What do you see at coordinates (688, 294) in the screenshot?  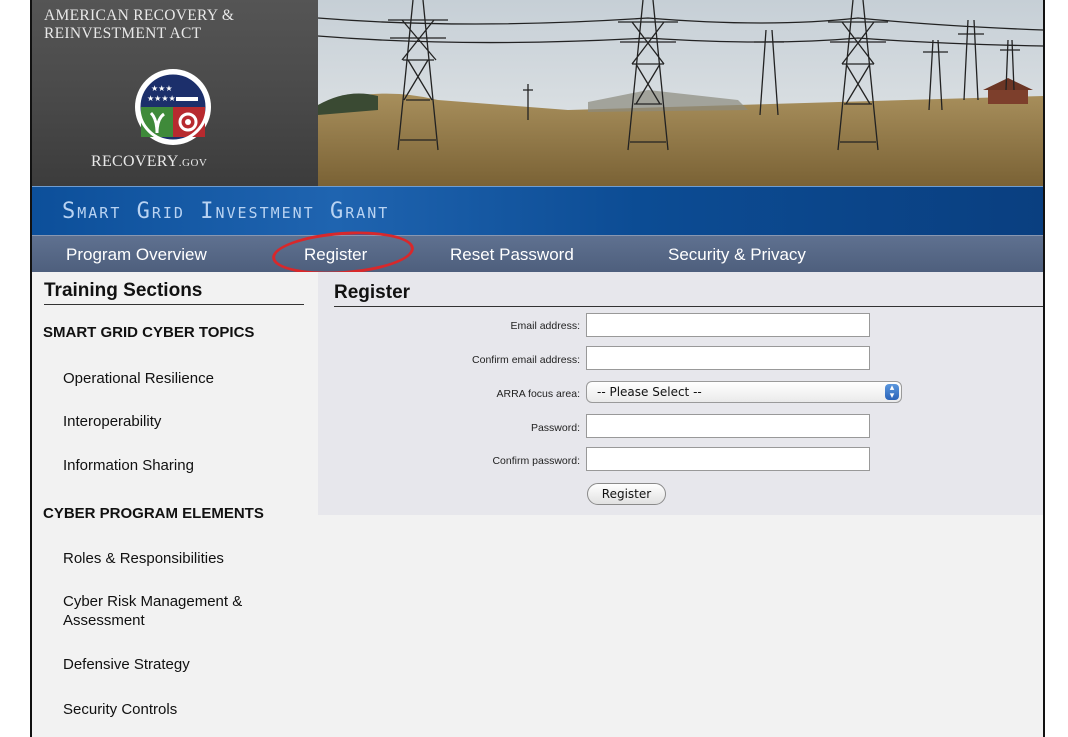 I see `page-title: Register` at bounding box center [688, 294].